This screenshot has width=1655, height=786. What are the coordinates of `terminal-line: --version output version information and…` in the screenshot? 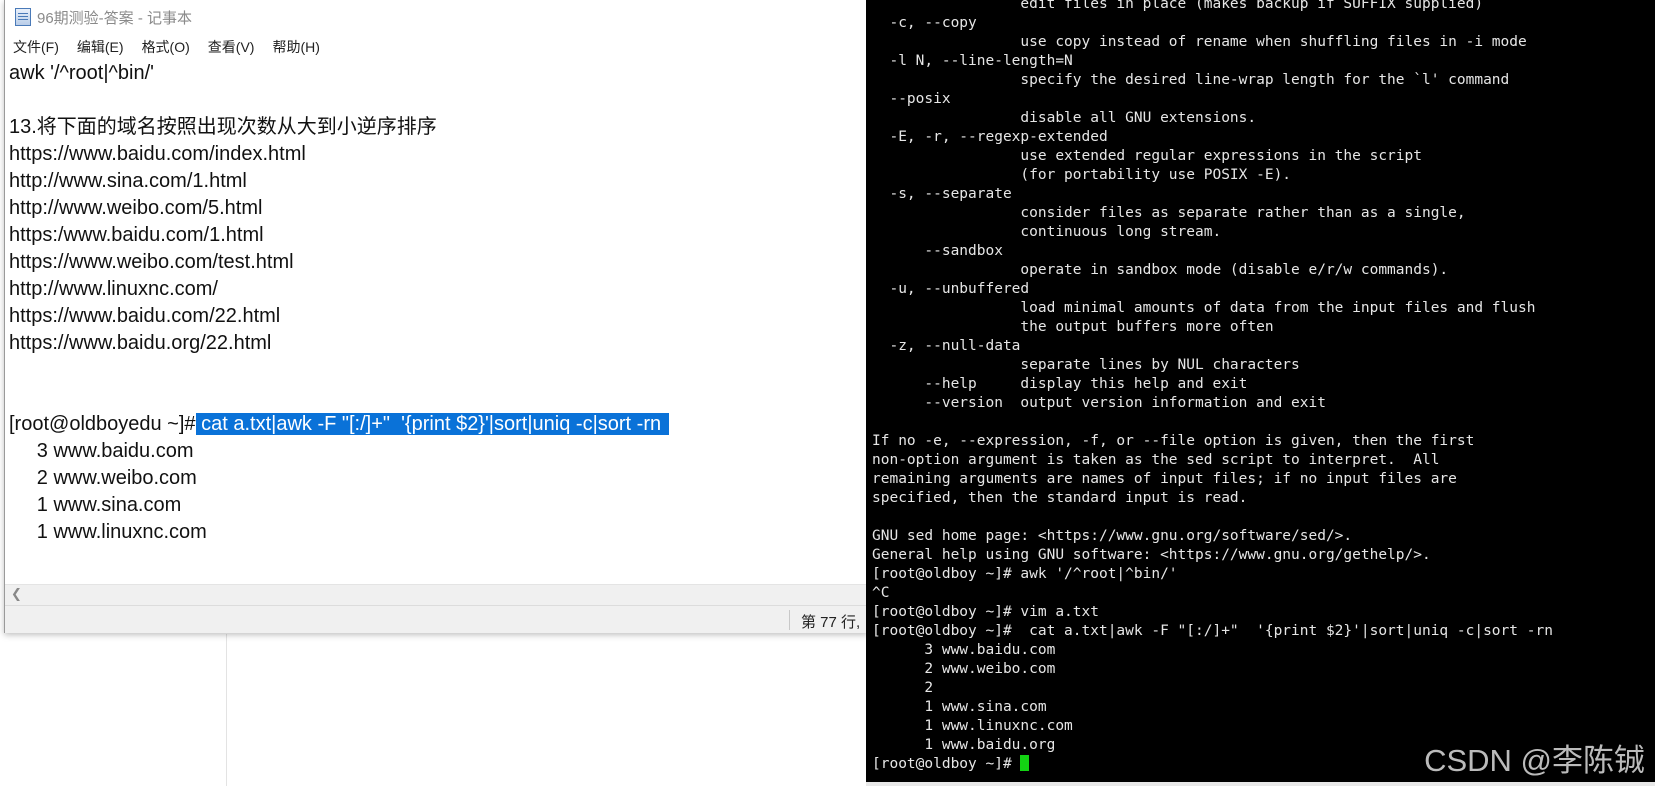 It's located at (1099, 403).